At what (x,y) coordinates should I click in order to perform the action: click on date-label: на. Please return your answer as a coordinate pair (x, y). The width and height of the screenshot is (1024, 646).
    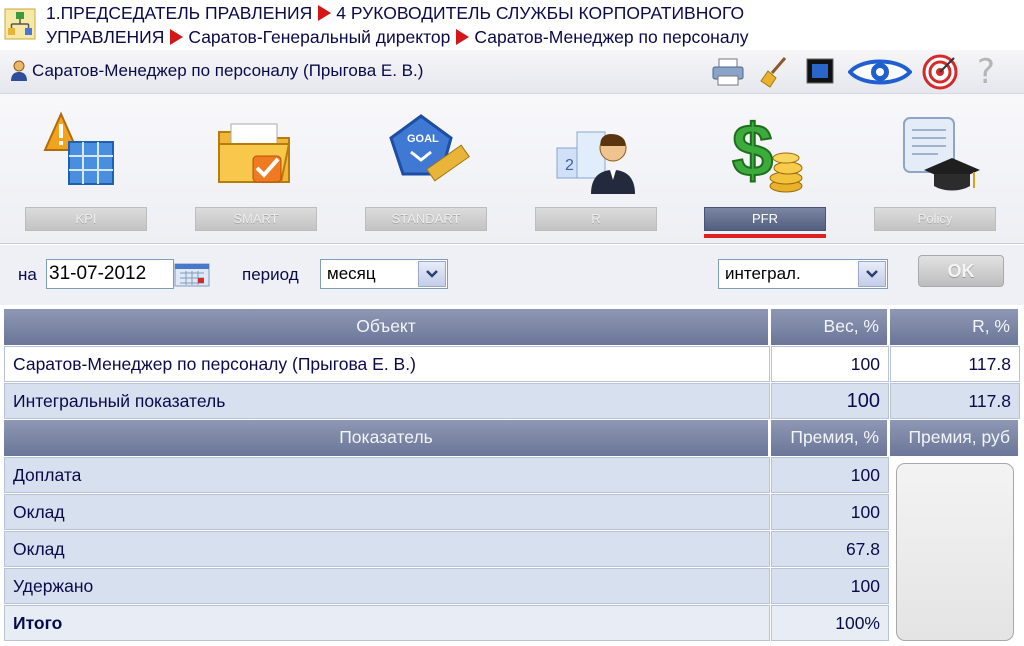
    Looking at the image, I should click on (27, 274).